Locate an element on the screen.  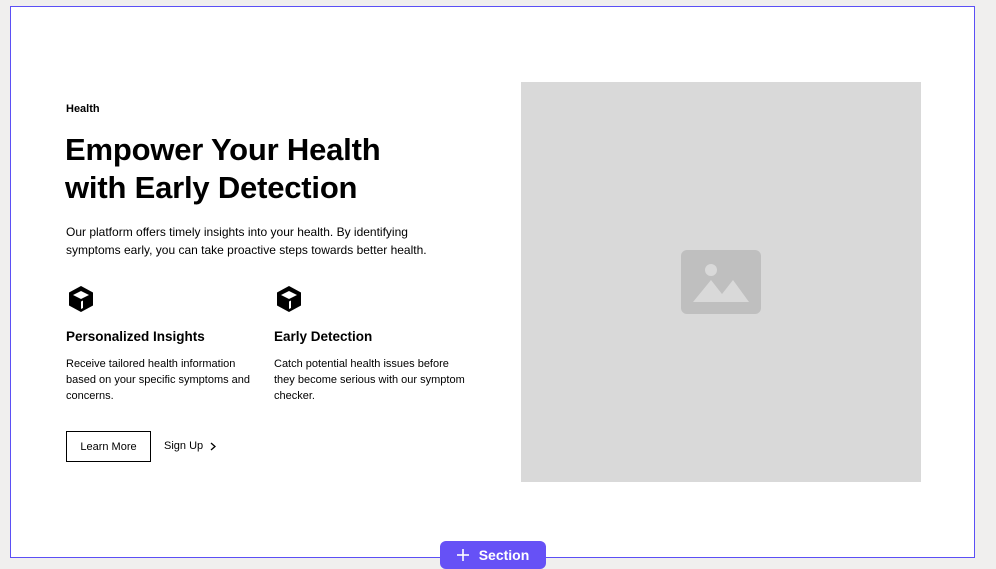
plus-icon is located at coordinates (462, 555).